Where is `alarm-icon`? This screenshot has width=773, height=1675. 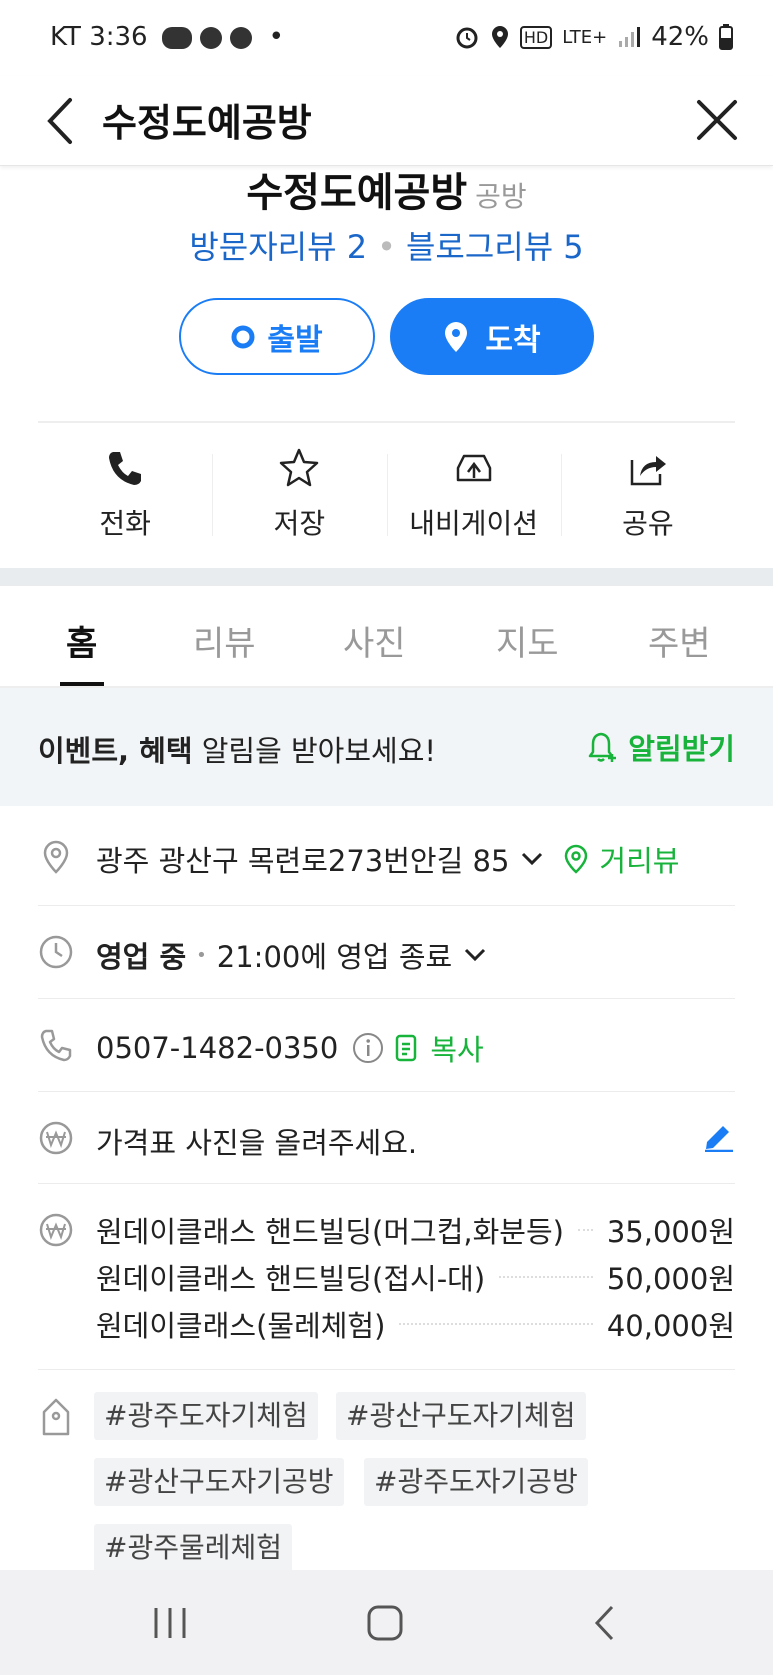
alarm-icon is located at coordinates (467, 38).